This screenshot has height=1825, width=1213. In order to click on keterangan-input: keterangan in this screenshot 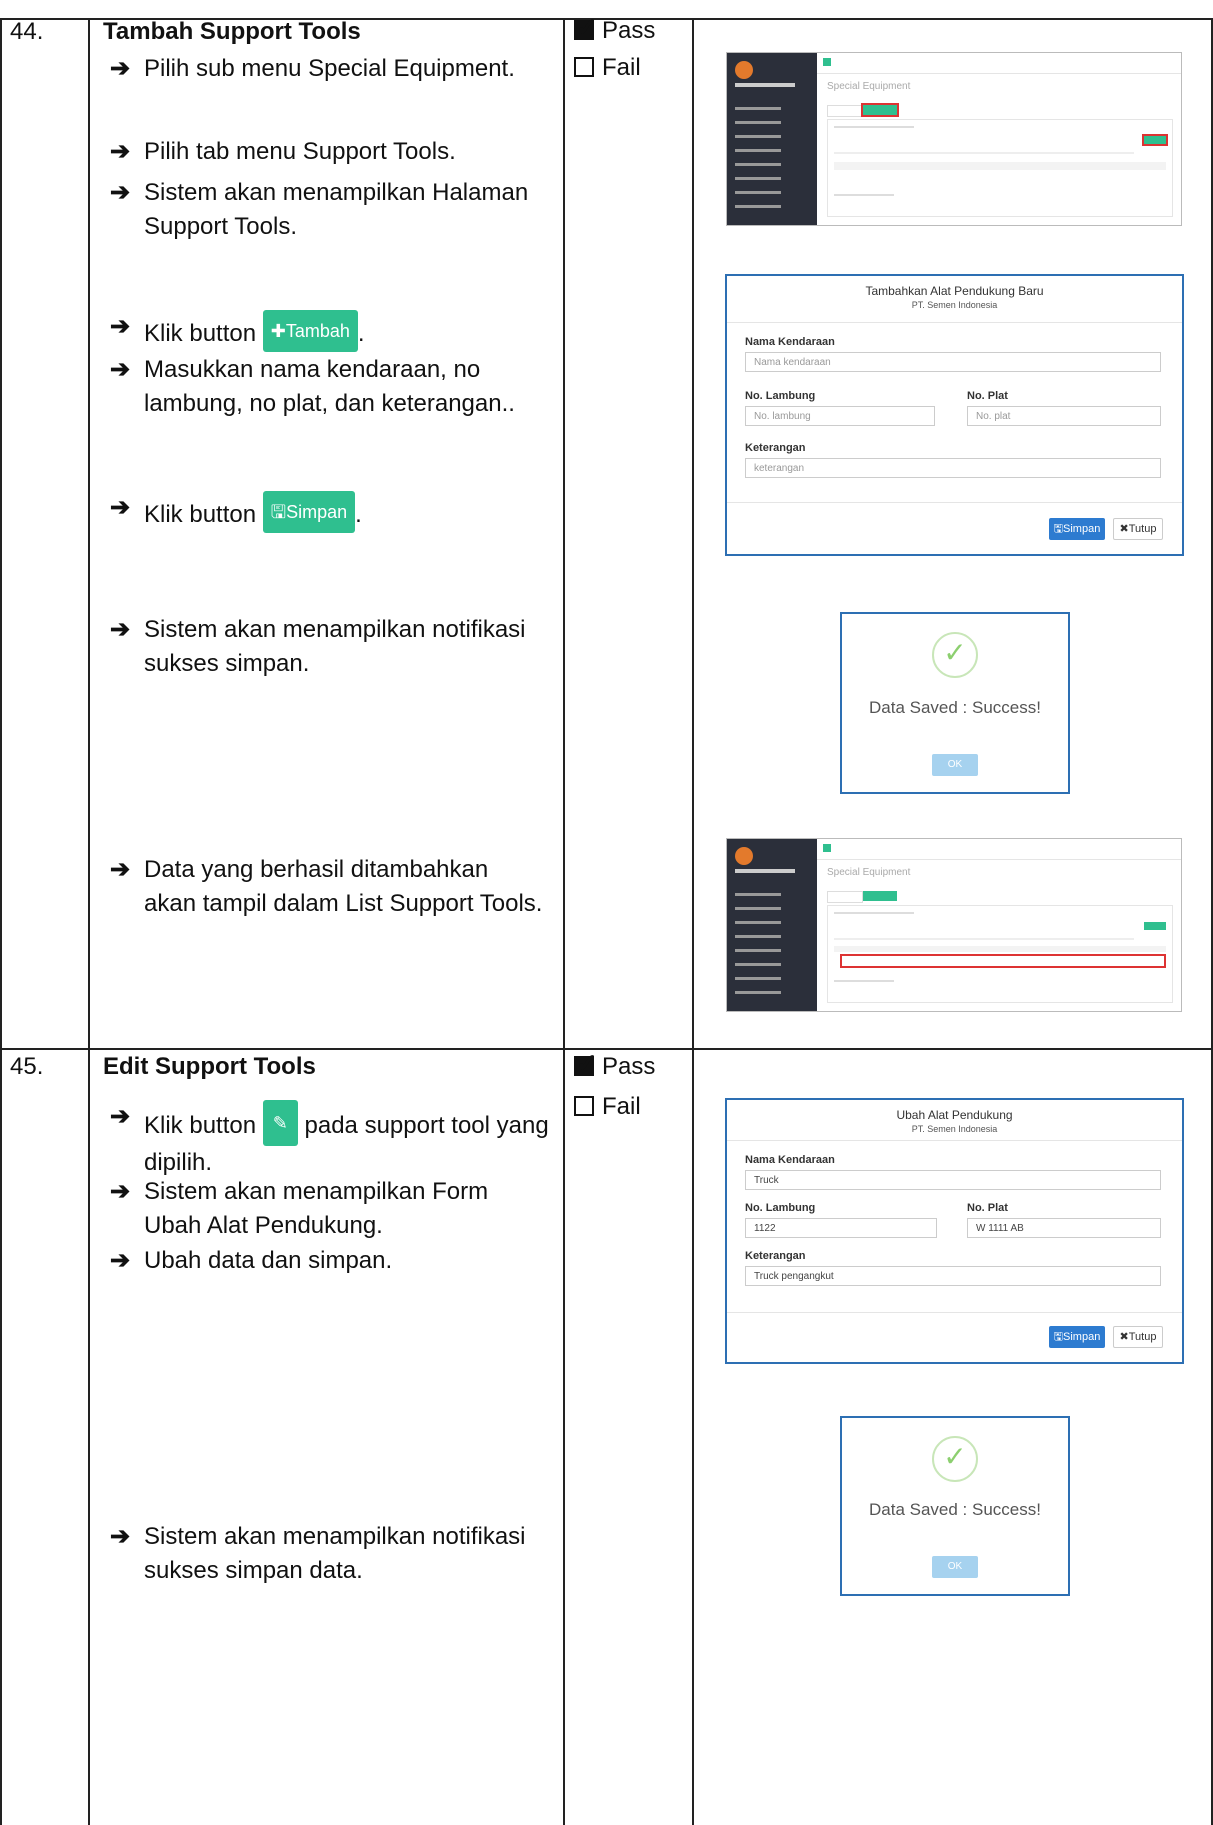, I will do `click(953, 468)`.